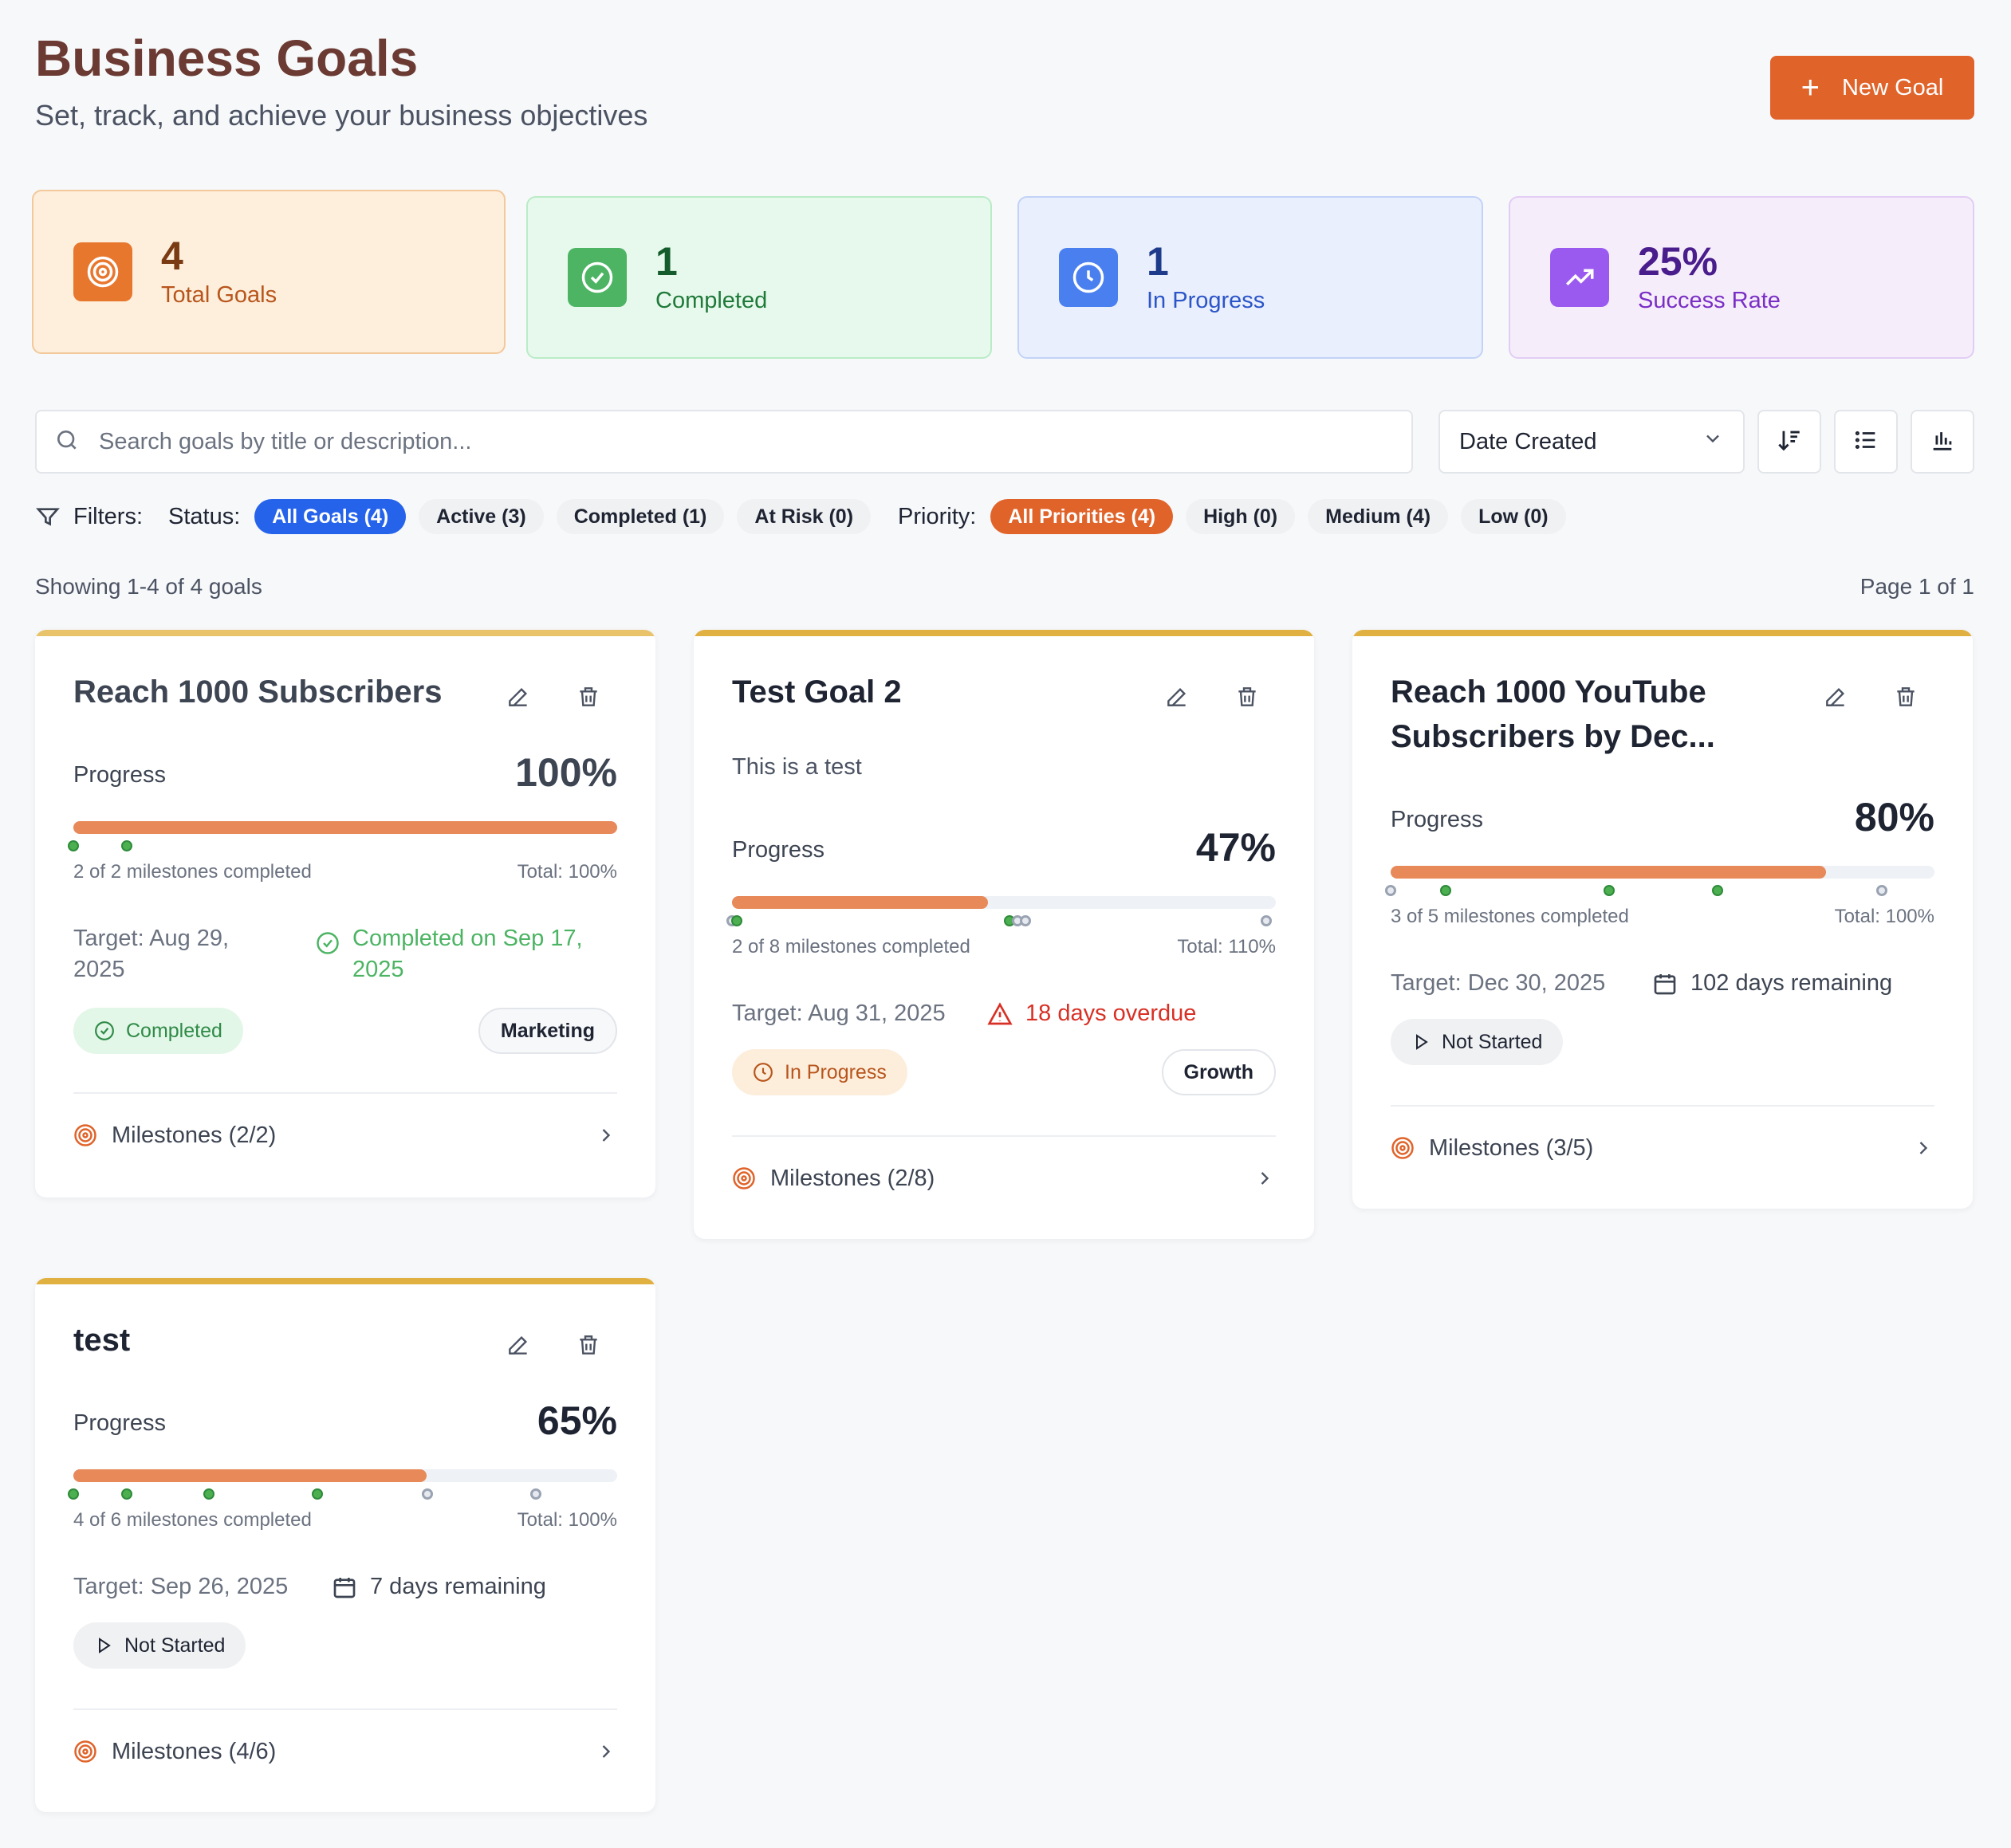 The height and width of the screenshot is (1848, 2011). Describe the element at coordinates (851, 946) in the screenshot. I see `milestones-count: 2 of 8 milestones completed` at that location.